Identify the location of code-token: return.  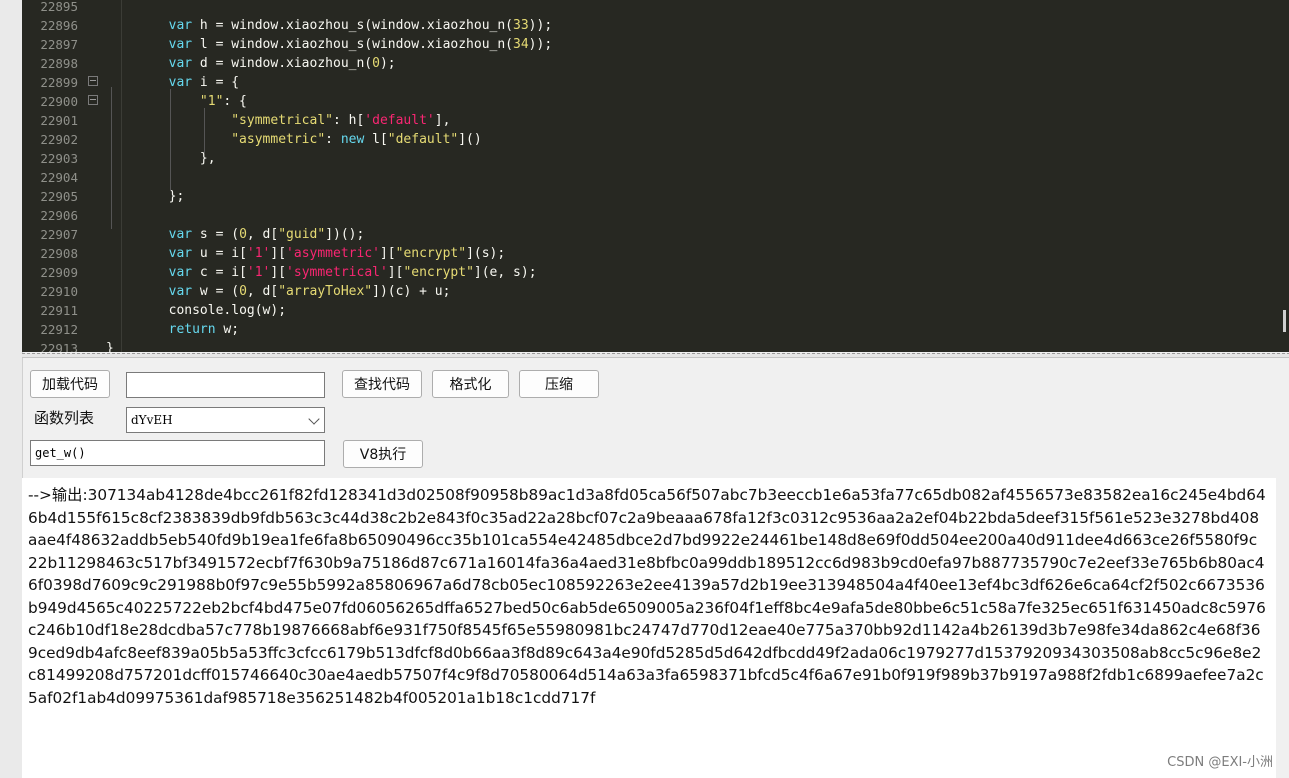
(192, 329).